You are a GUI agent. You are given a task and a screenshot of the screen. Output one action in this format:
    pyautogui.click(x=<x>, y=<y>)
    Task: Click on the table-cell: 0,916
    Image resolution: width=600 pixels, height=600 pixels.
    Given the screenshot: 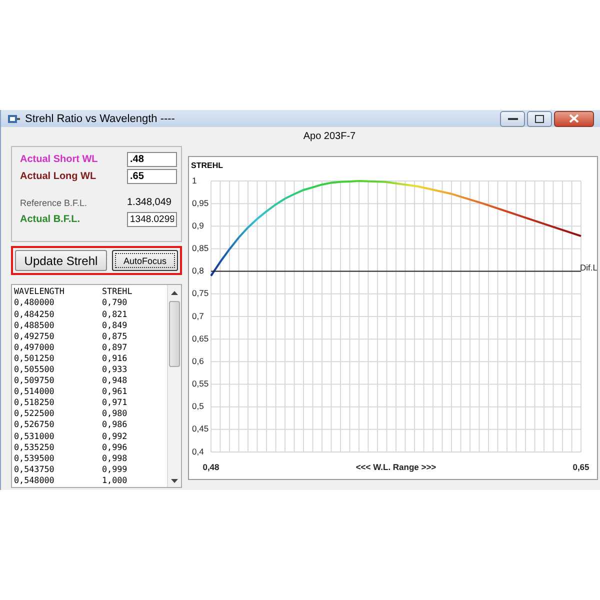 What is the action you would take?
    pyautogui.click(x=115, y=358)
    